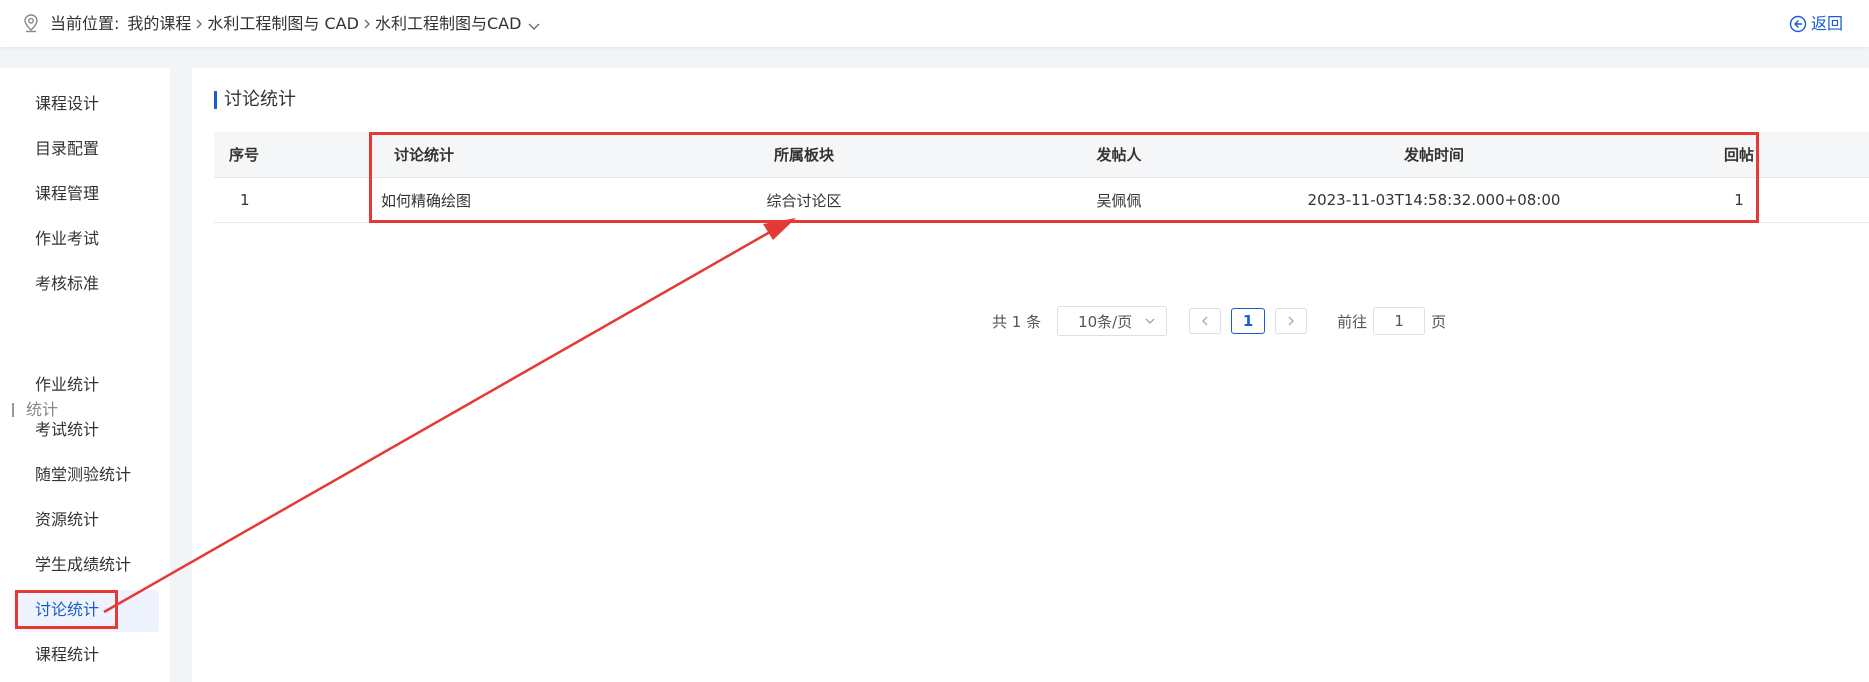 This screenshot has width=1869, height=682. I want to click on pagination: 共 1 条 10条/页 1 前往 页, so click(1219, 321).